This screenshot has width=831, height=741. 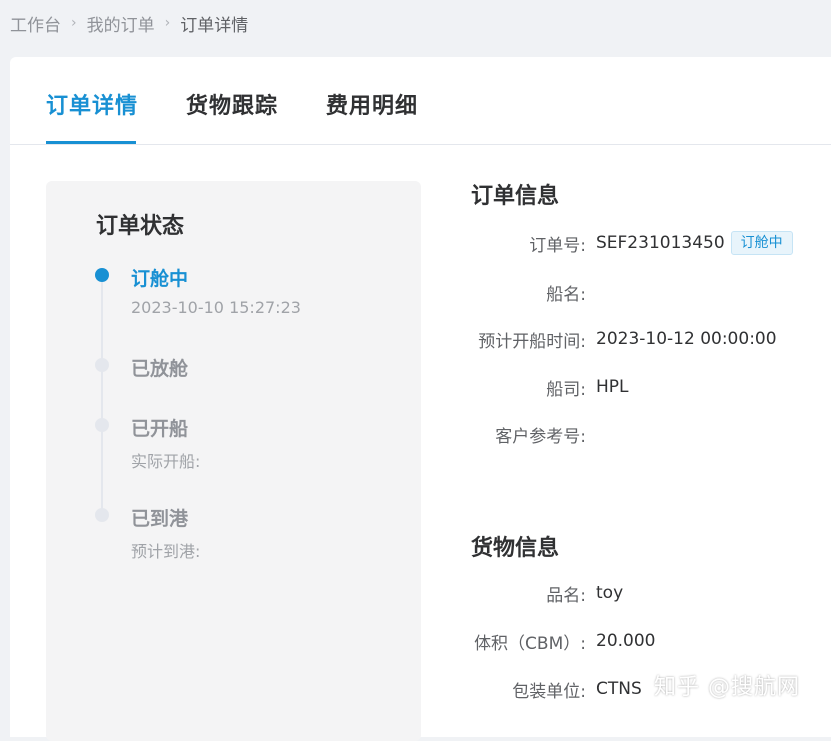 What do you see at coordinates (160, 519) in the screenshot?
I see `timeline-step-title: 已到港` at bounding box center [160, 519].